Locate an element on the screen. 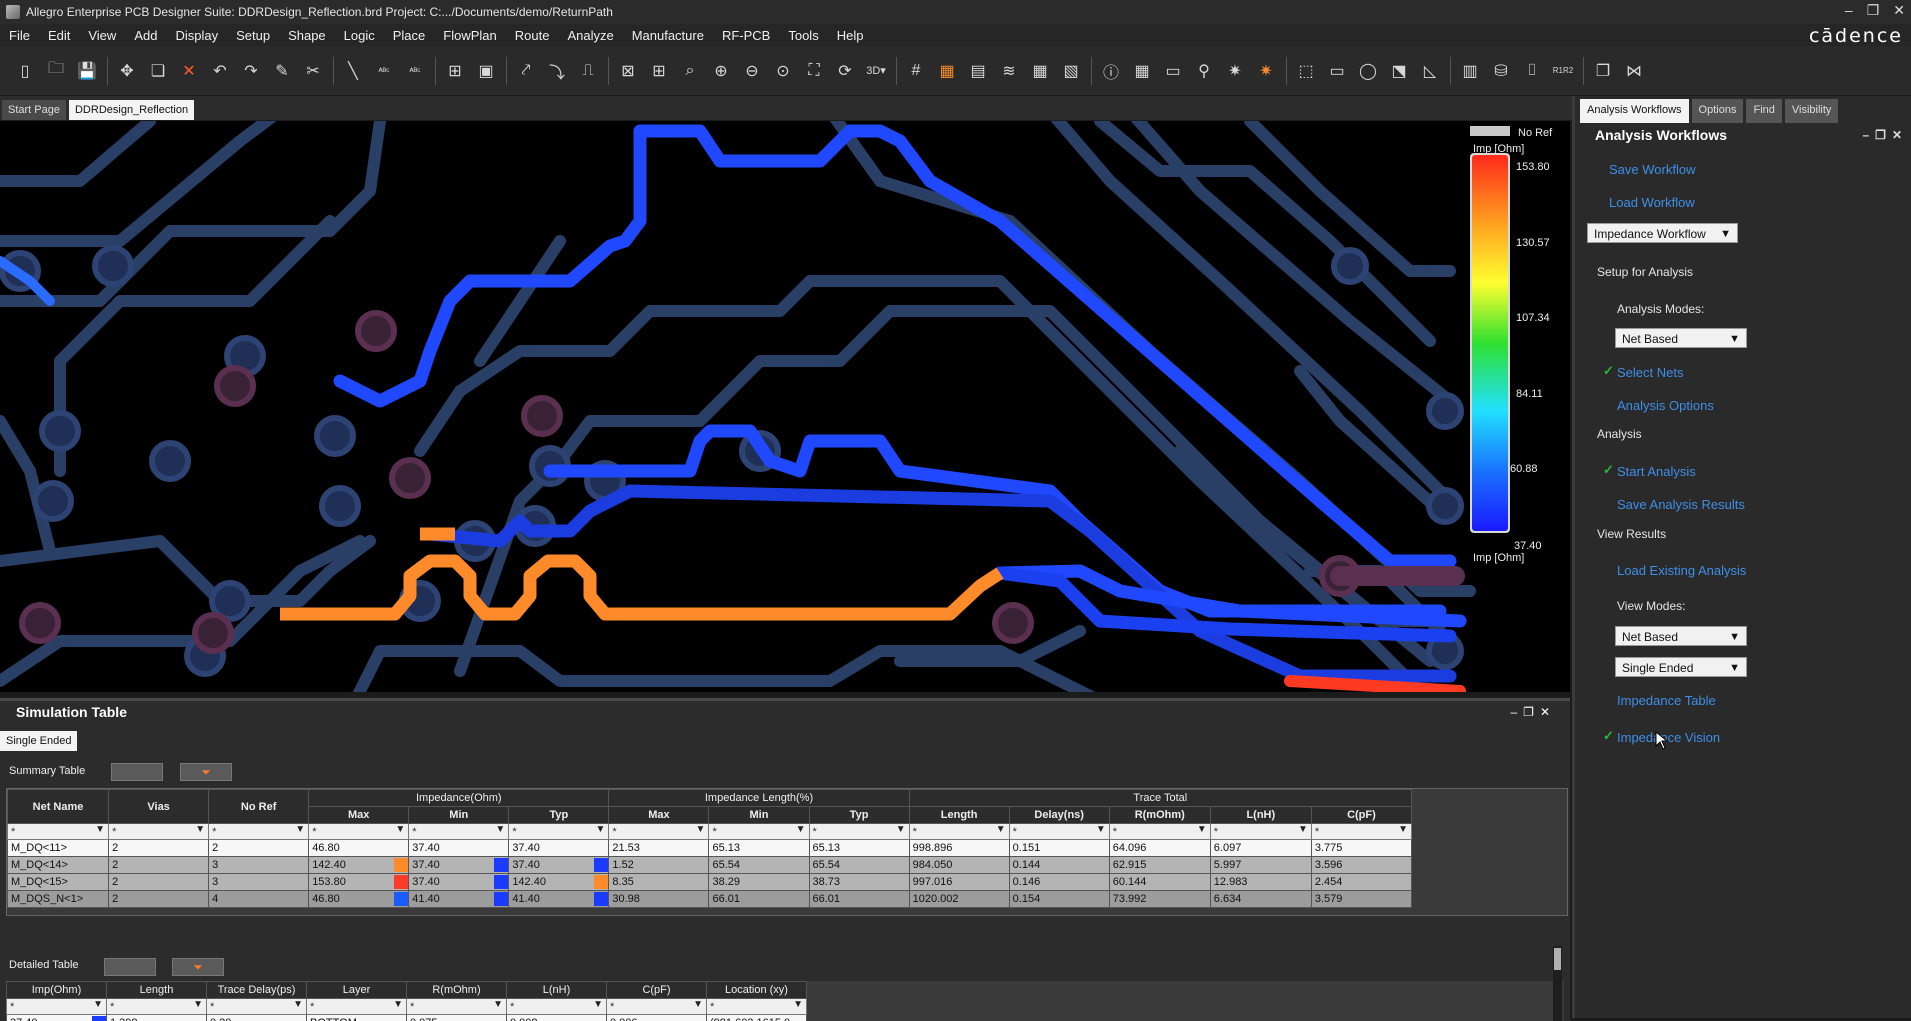 The width and height of the screenshot is (1911, 1021). copy-icon: ❏ is located at coordinates (158, 71).